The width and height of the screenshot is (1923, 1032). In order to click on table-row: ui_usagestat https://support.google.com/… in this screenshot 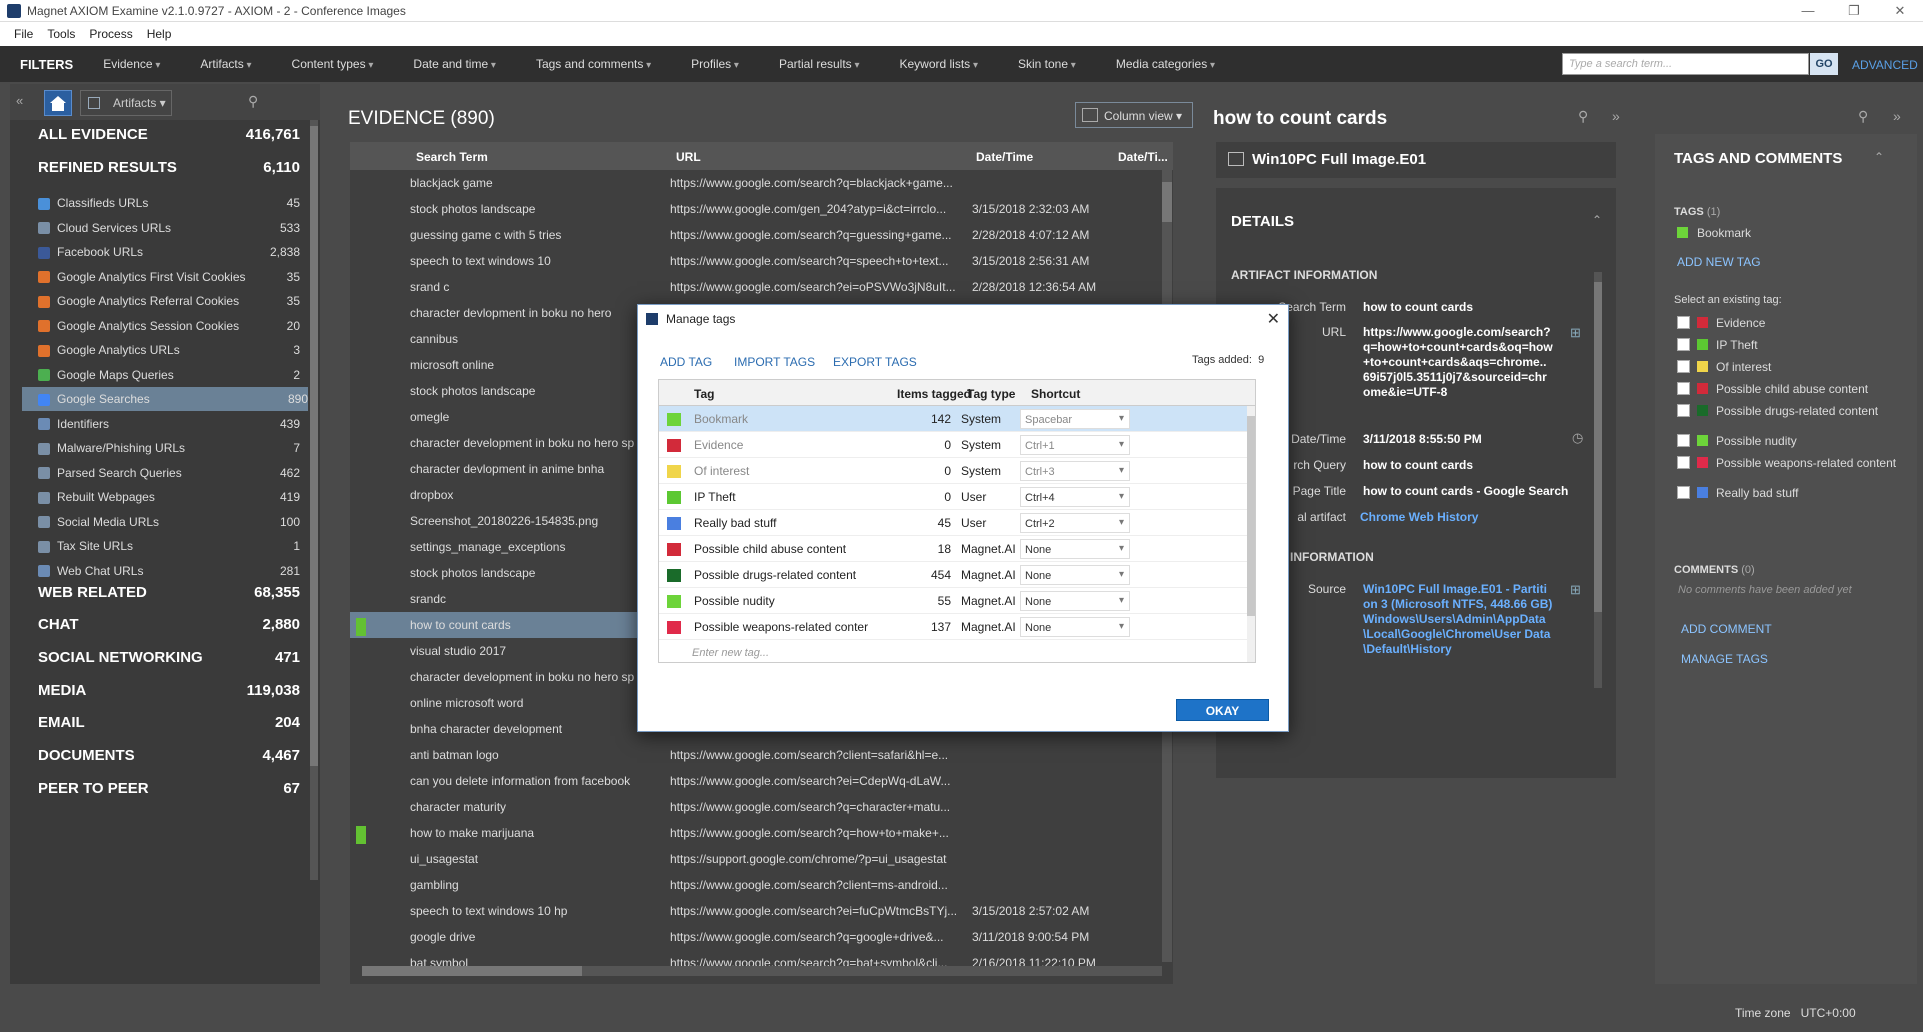, I will do `click(761, 859)`.